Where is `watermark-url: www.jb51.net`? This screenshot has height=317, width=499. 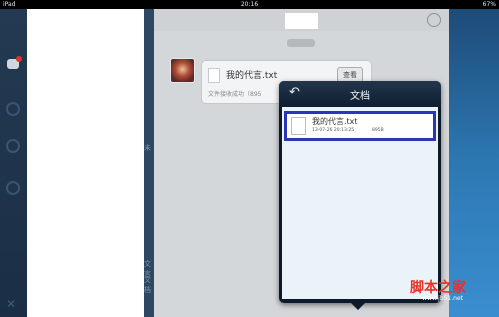 watermark-url: www.jb51.net is located at coordinates (442, 298).